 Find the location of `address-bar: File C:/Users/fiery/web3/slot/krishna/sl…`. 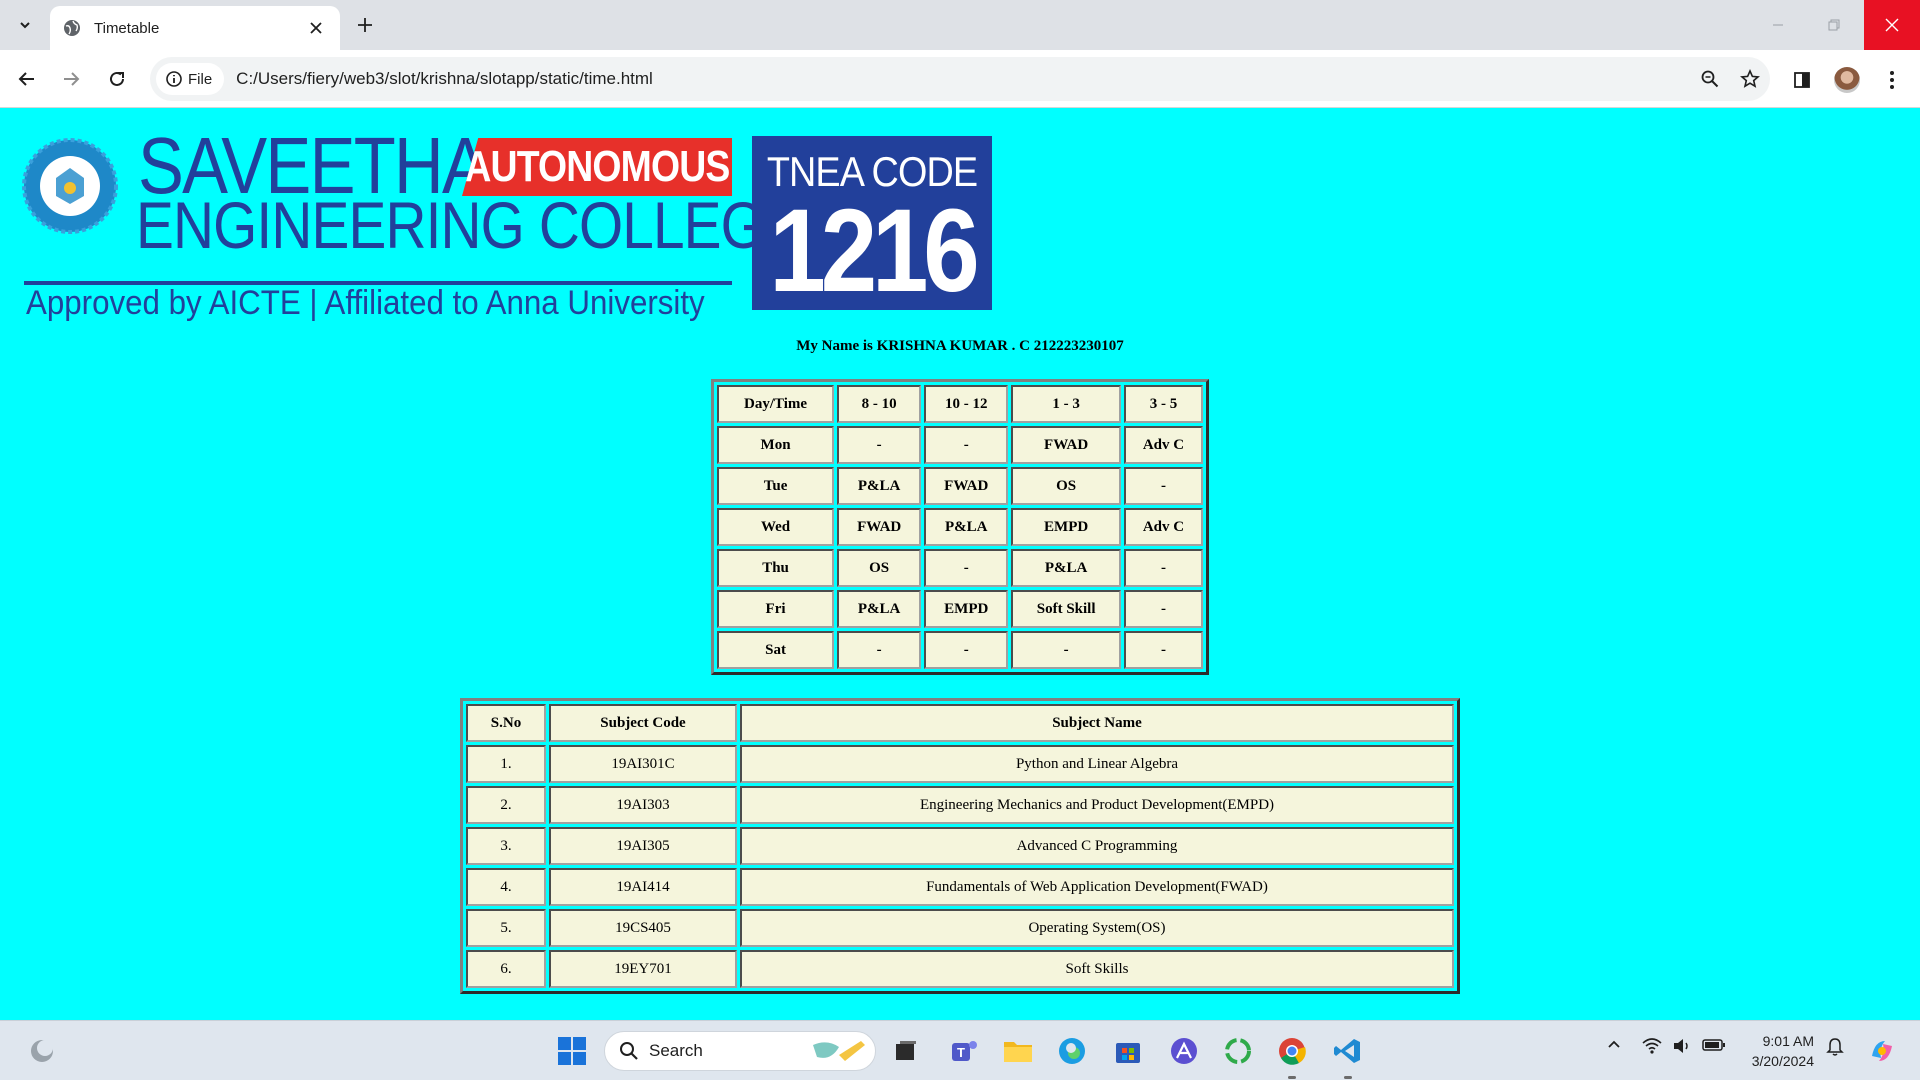

address-bar: File C:/Users/fiery/web3/slot/krishna/sl… is located at coordinates (960, 79).